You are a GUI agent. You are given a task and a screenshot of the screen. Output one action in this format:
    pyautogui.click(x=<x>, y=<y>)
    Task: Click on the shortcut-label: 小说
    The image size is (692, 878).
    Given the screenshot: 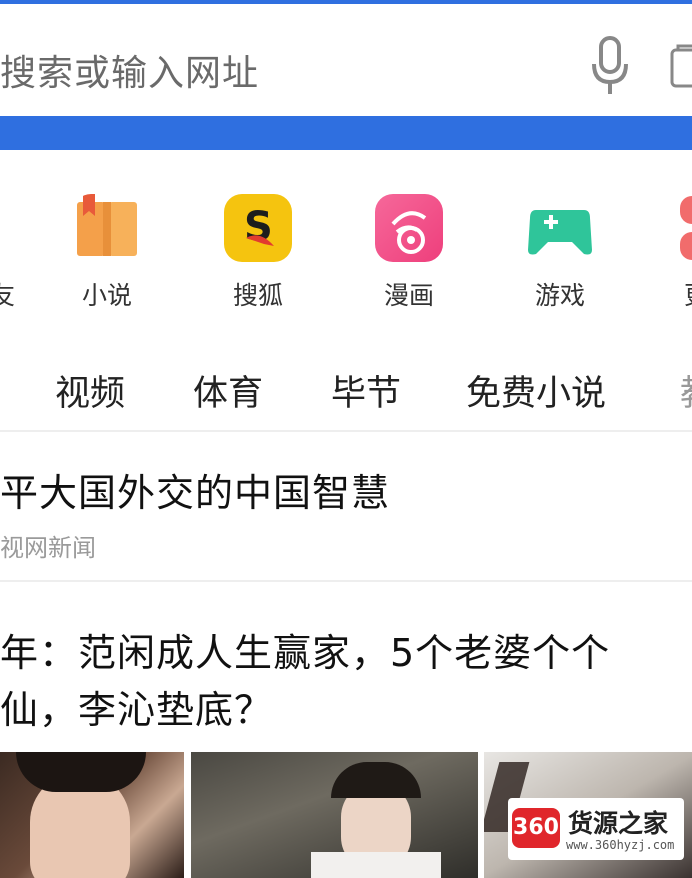 What is the action you would take?
    pyautogui.click(x=106, y=295)
    